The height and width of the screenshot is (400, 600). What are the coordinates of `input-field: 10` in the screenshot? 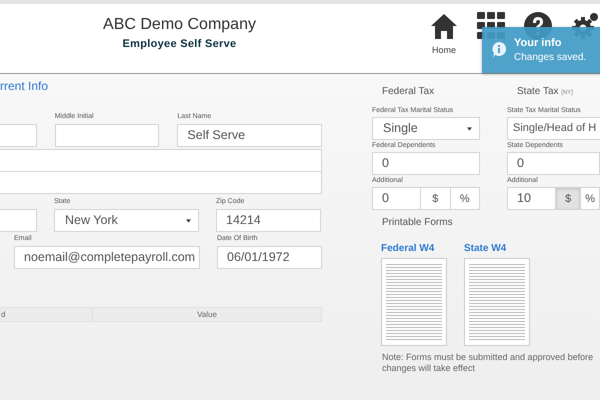 It's located at (531, 198).